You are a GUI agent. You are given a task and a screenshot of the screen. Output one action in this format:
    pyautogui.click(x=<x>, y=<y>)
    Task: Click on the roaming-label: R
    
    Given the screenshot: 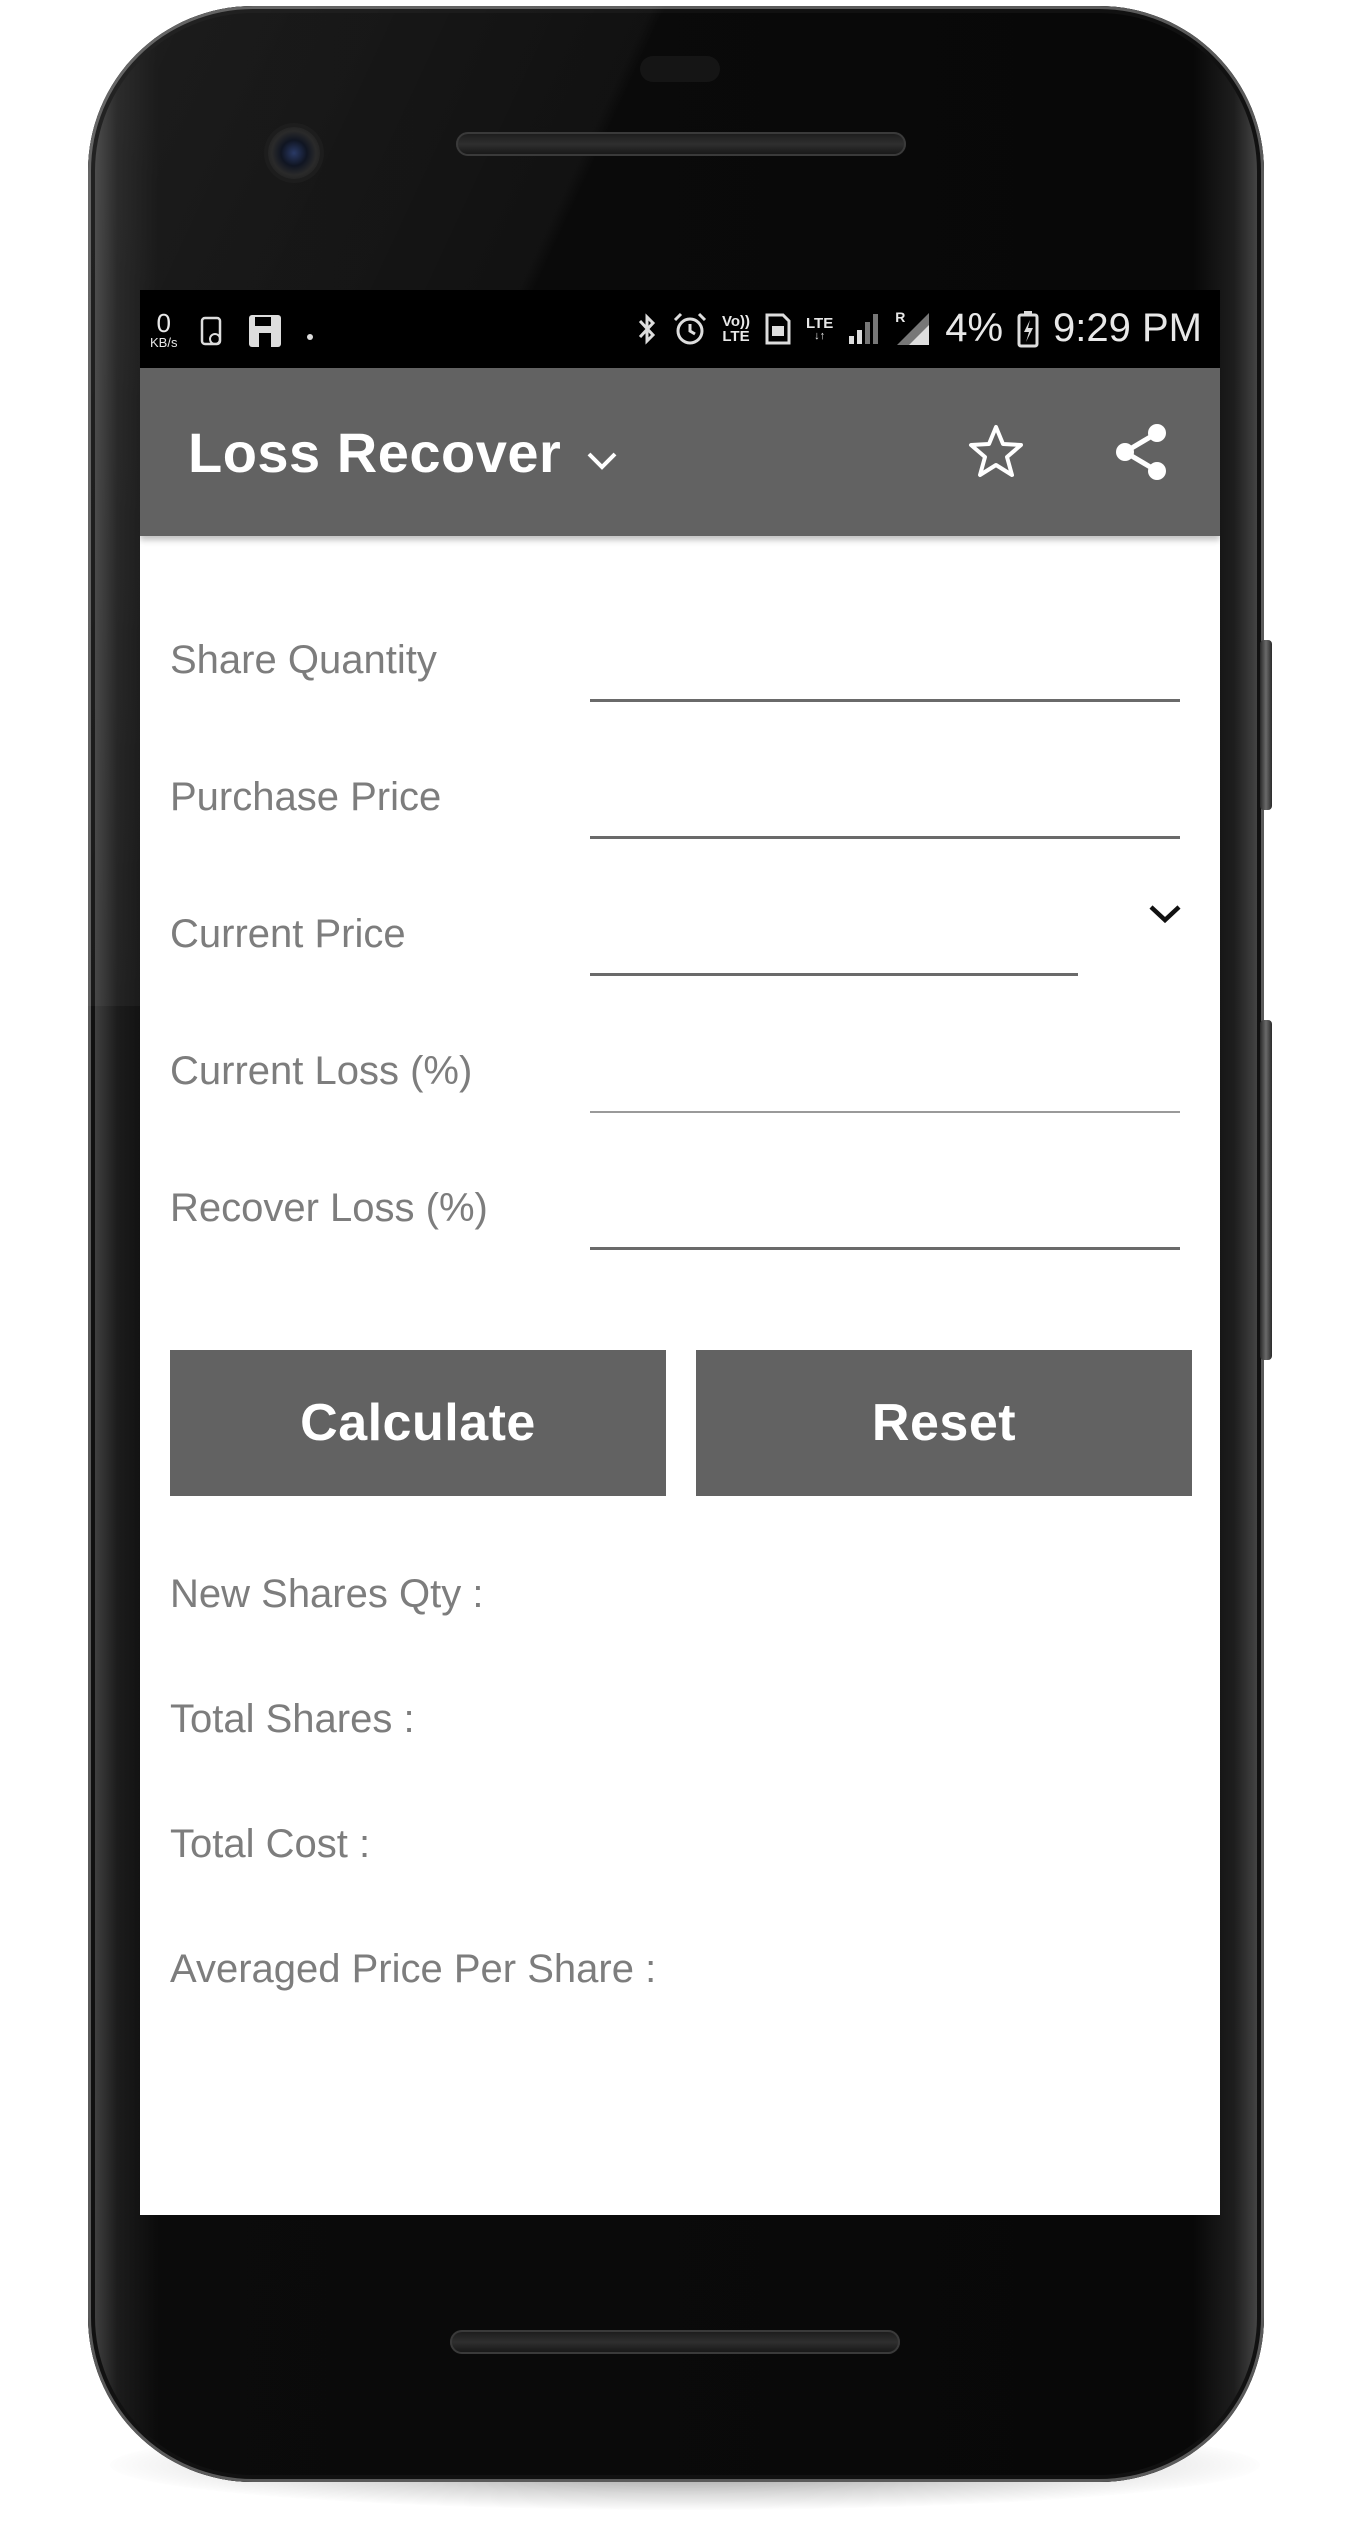 What is the action you would take?
    pyautogui.click(x=900, y=316)
    